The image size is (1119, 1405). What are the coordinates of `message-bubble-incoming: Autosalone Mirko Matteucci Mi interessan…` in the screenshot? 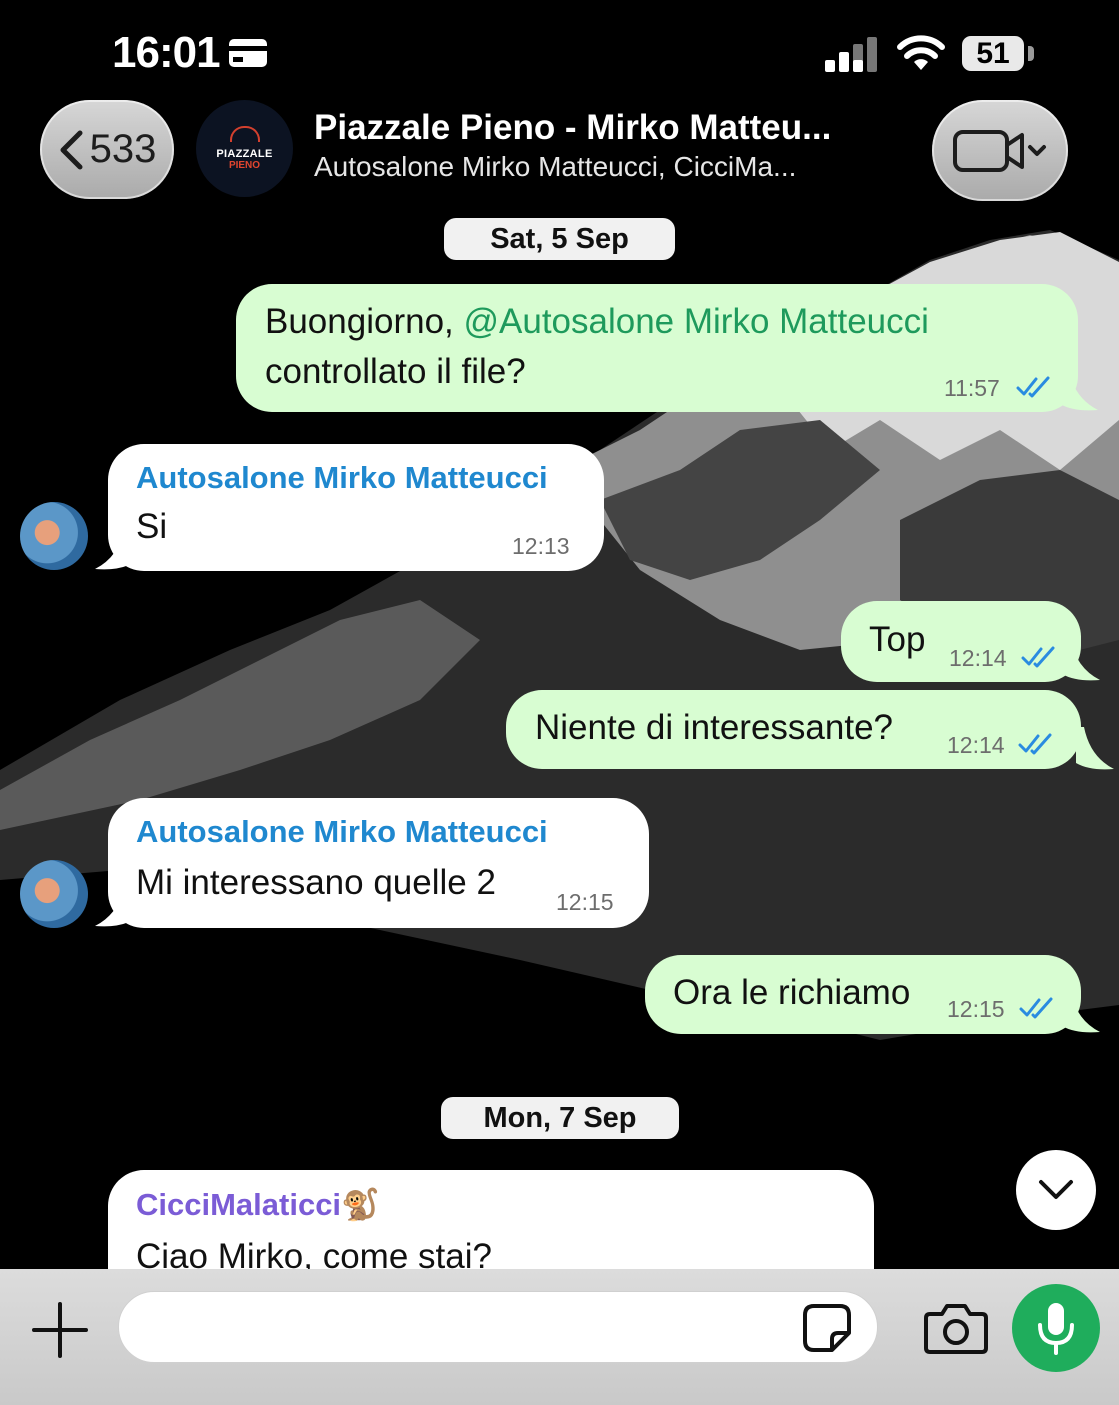 It's located at (378, 863).